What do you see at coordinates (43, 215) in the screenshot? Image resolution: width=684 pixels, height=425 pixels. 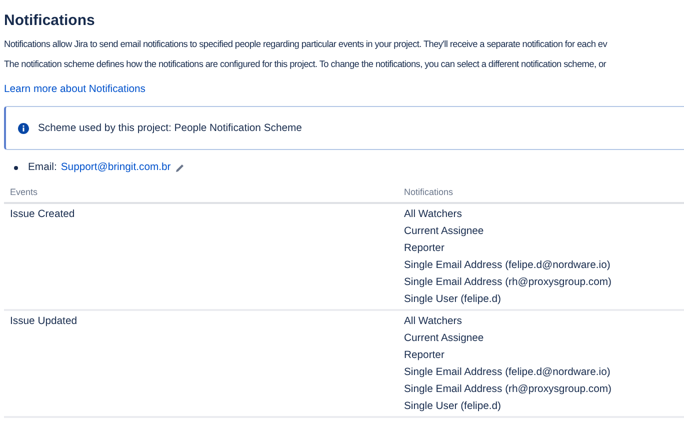 I see `event-cell-text: Issue Created` at bounding box center [43, 215].